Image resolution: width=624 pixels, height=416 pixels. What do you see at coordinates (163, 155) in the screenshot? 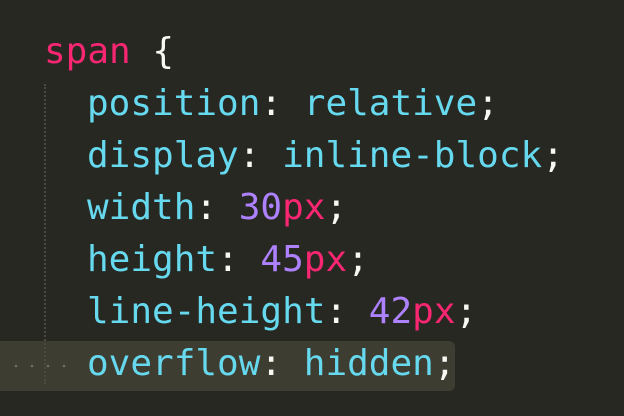
I see `css-property: display` at bounding box center [163, 155].